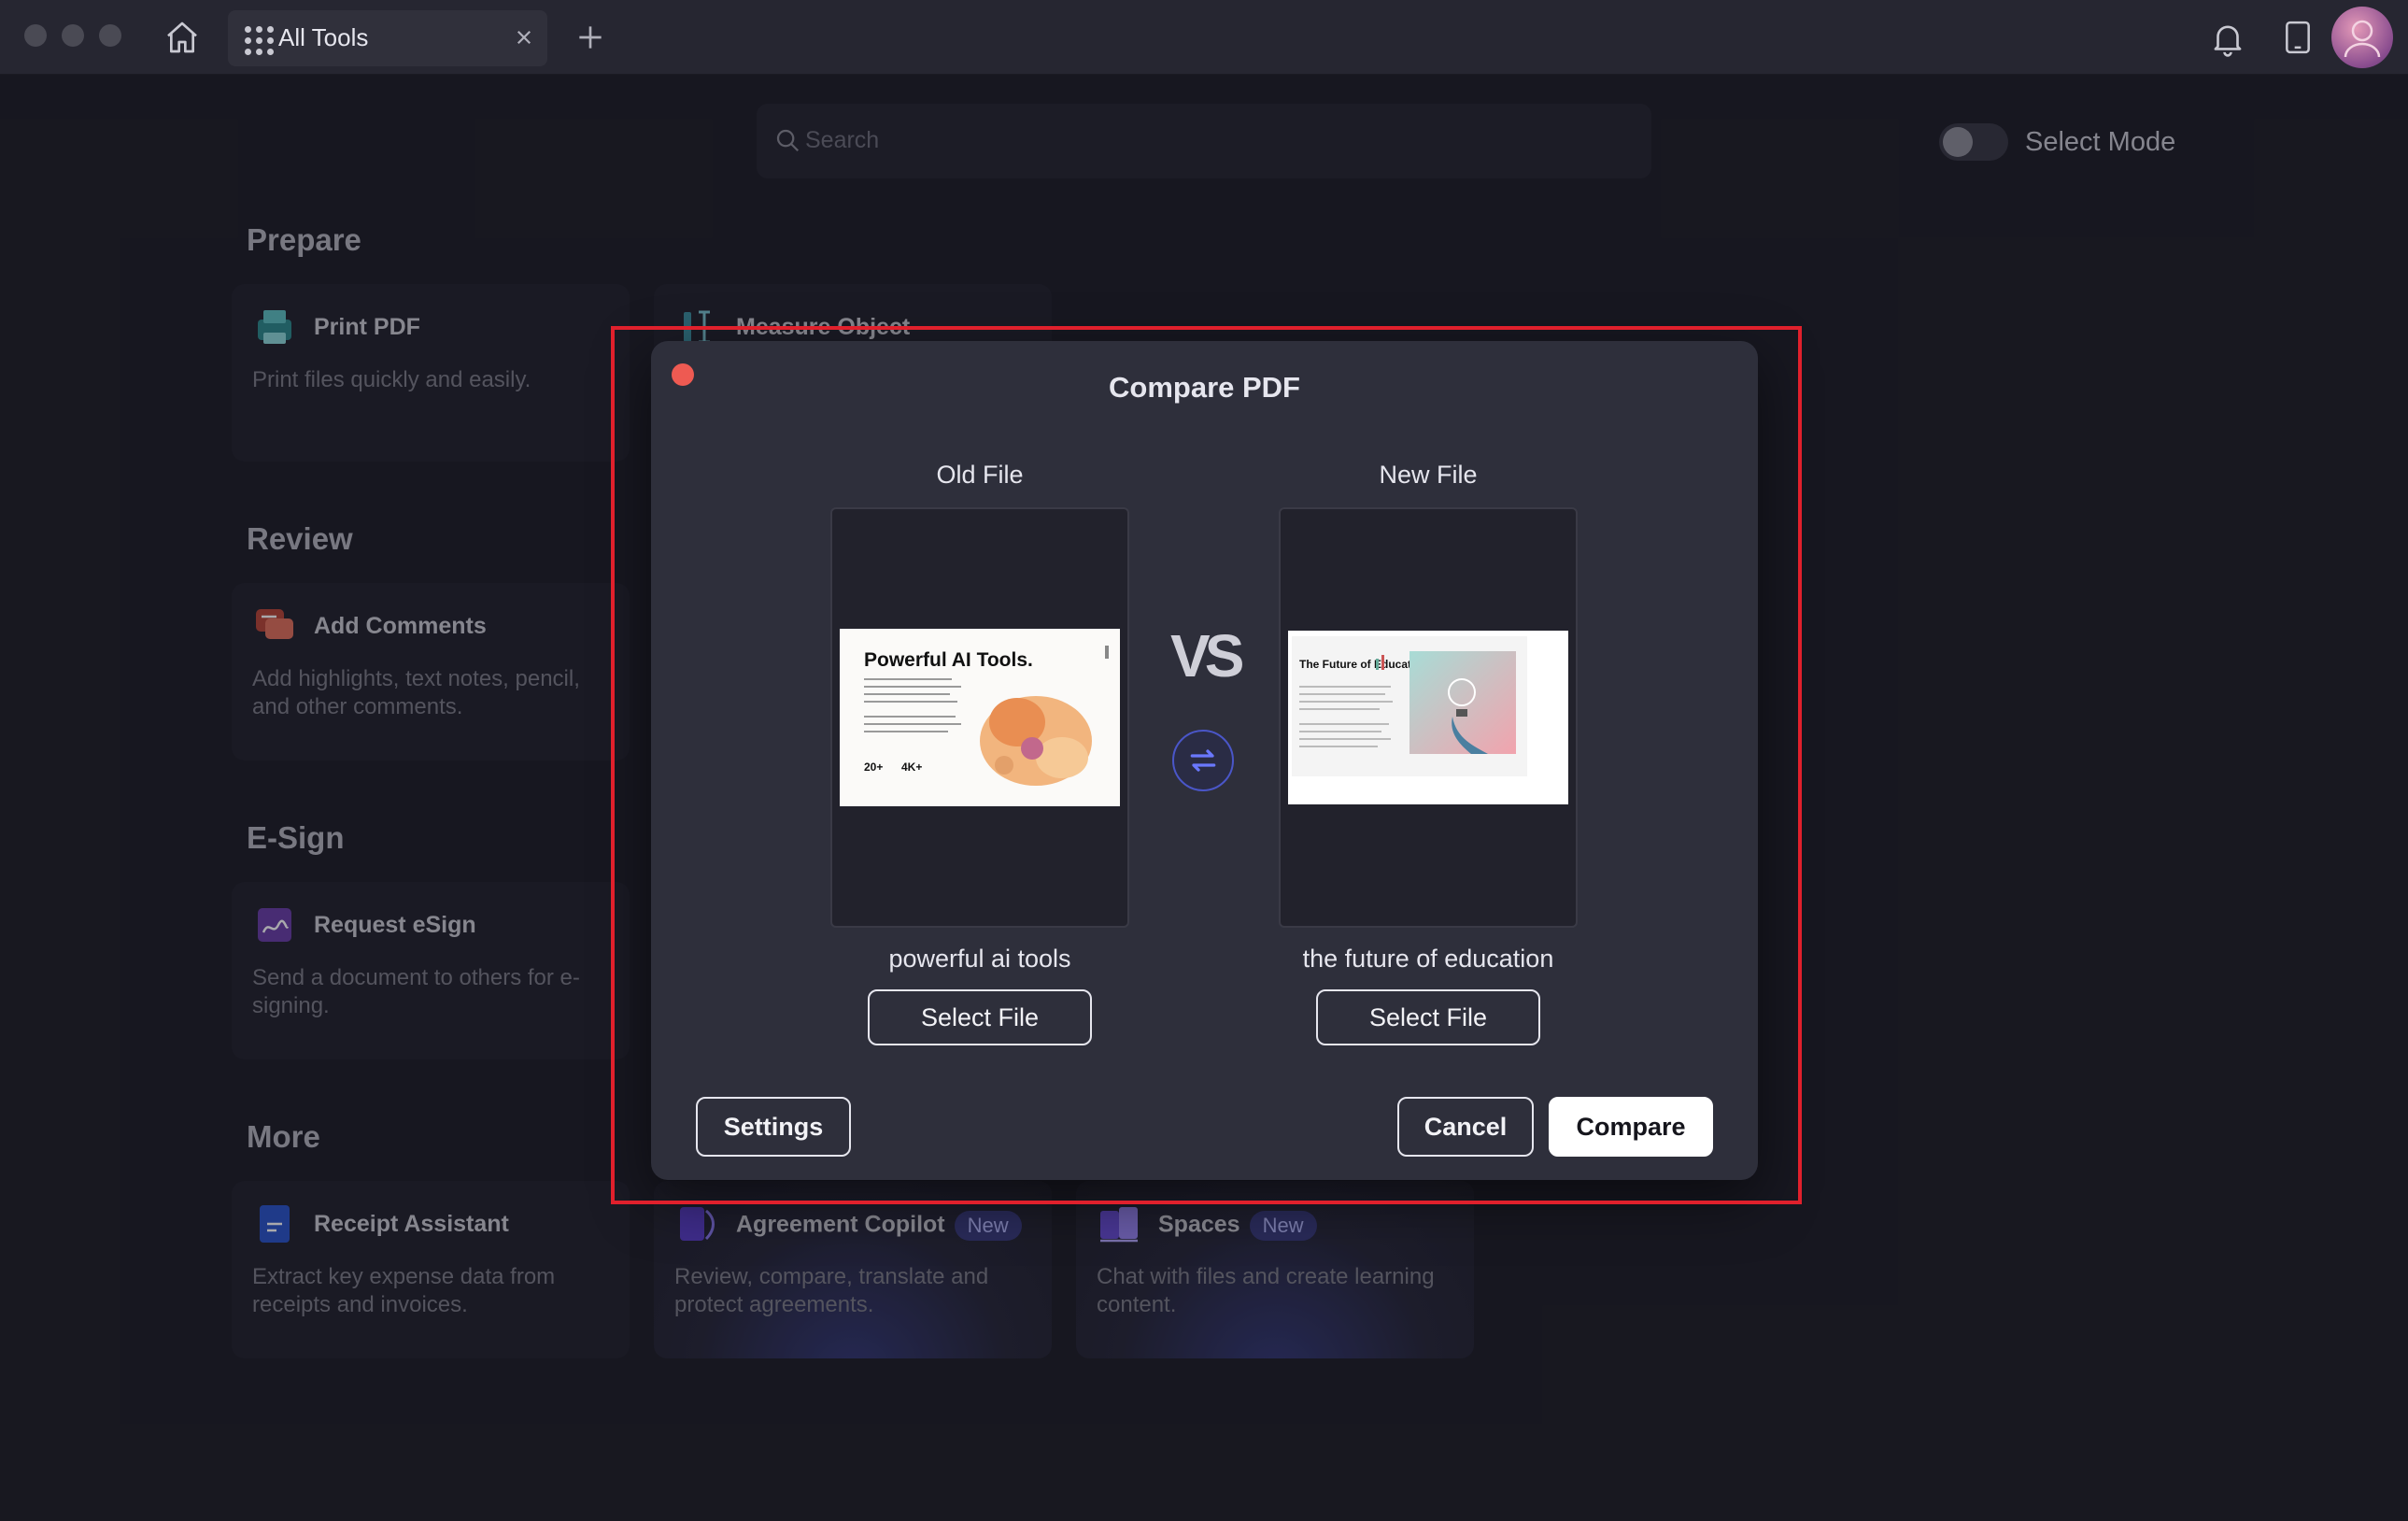  Describe the element at coordinates (35, 35) in the screenshot. I see `window-close-button` at that location.